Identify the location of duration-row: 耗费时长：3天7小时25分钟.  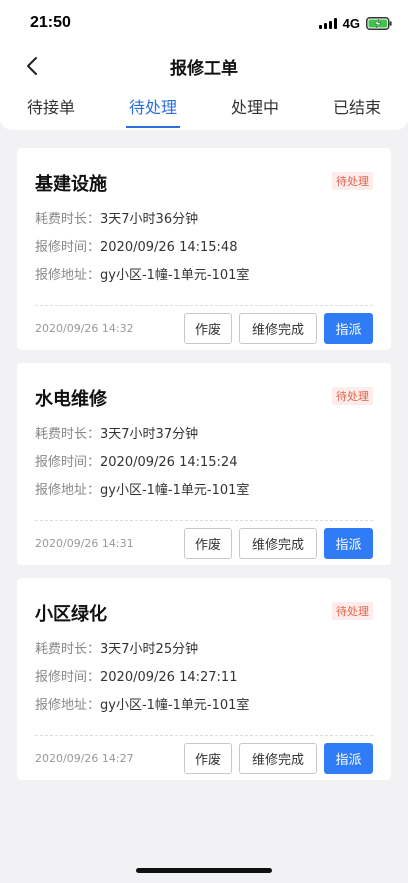
(116, 647).